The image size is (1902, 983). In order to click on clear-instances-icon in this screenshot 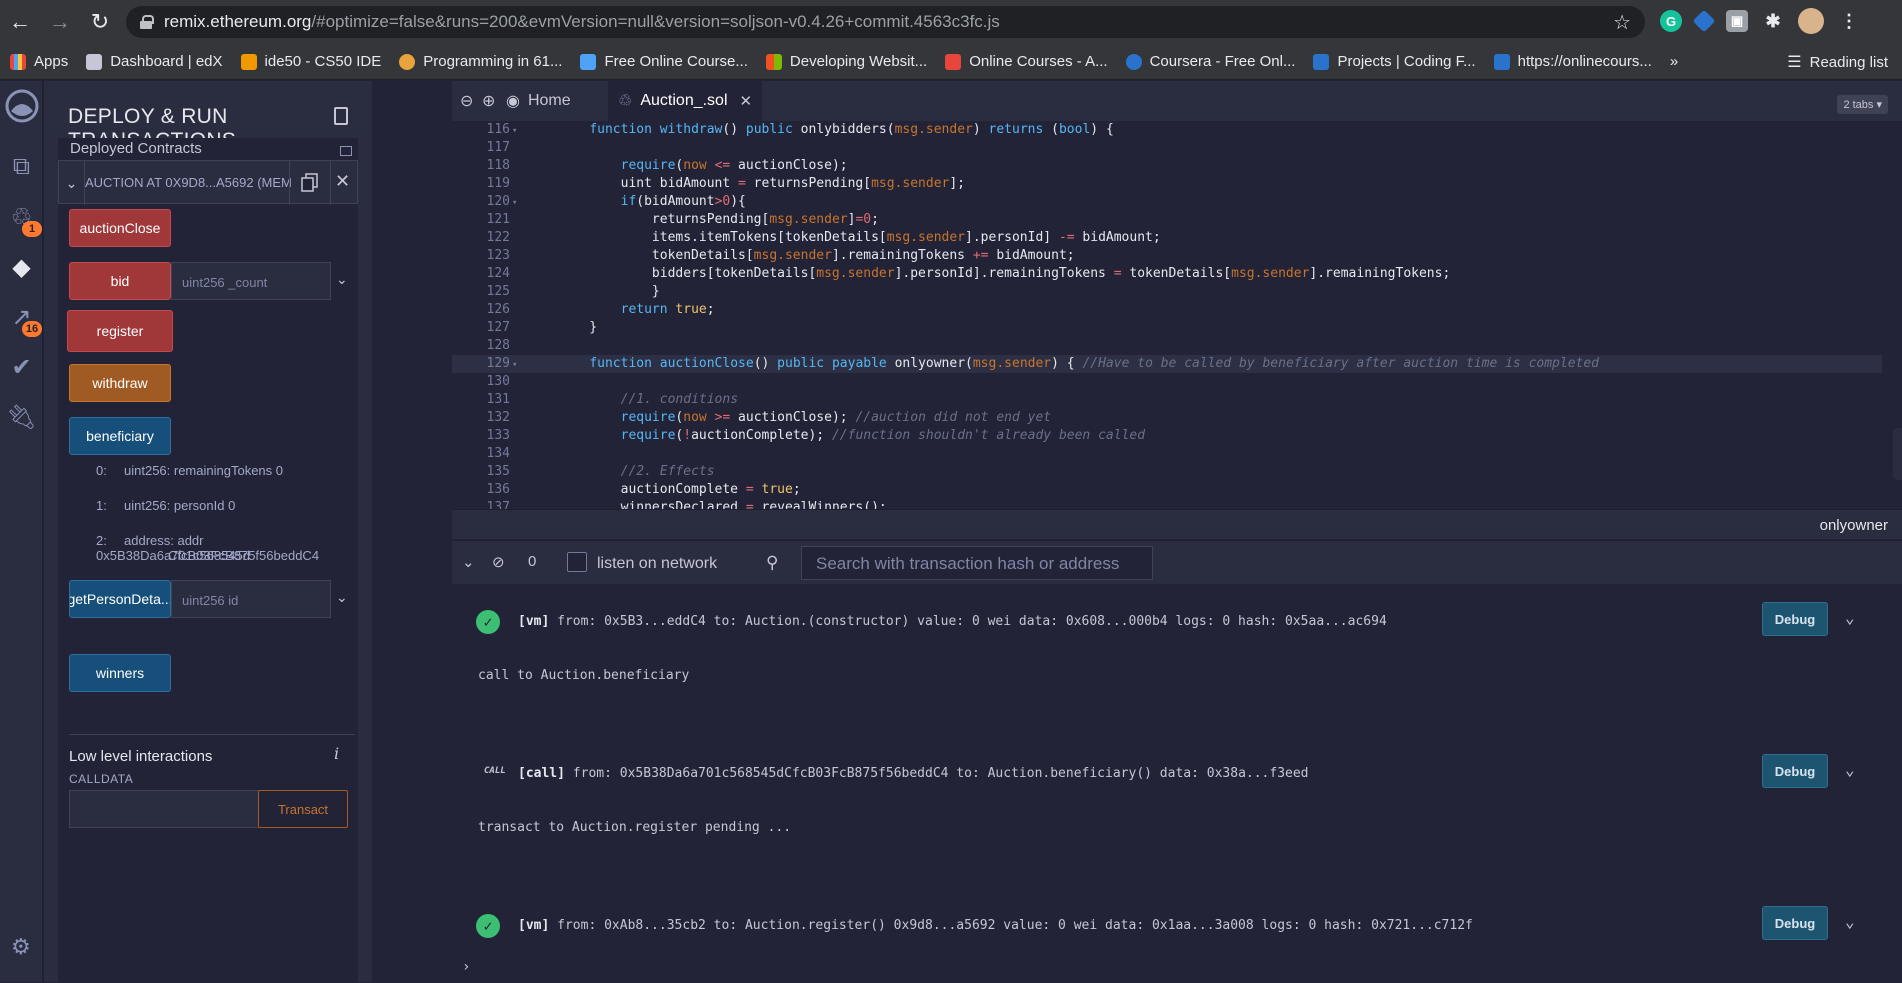, I will do `click(346, 151)`.